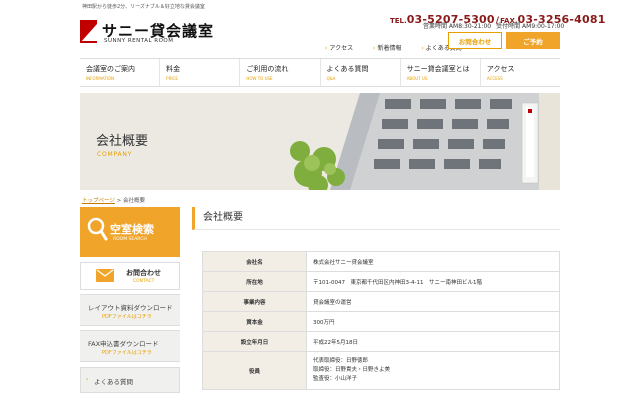  I want to click on nav-label: よくある質問, so click(347, 69).